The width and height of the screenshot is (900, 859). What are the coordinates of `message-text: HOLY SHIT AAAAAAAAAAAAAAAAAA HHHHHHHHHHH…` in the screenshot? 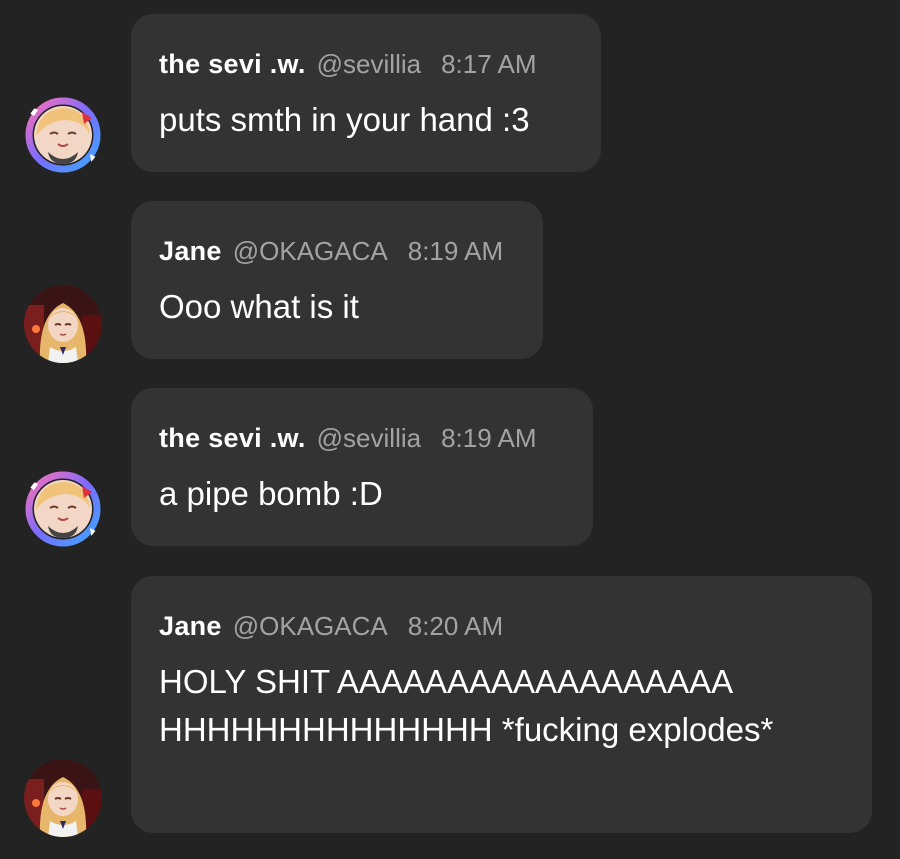 It's located at (466, 705).